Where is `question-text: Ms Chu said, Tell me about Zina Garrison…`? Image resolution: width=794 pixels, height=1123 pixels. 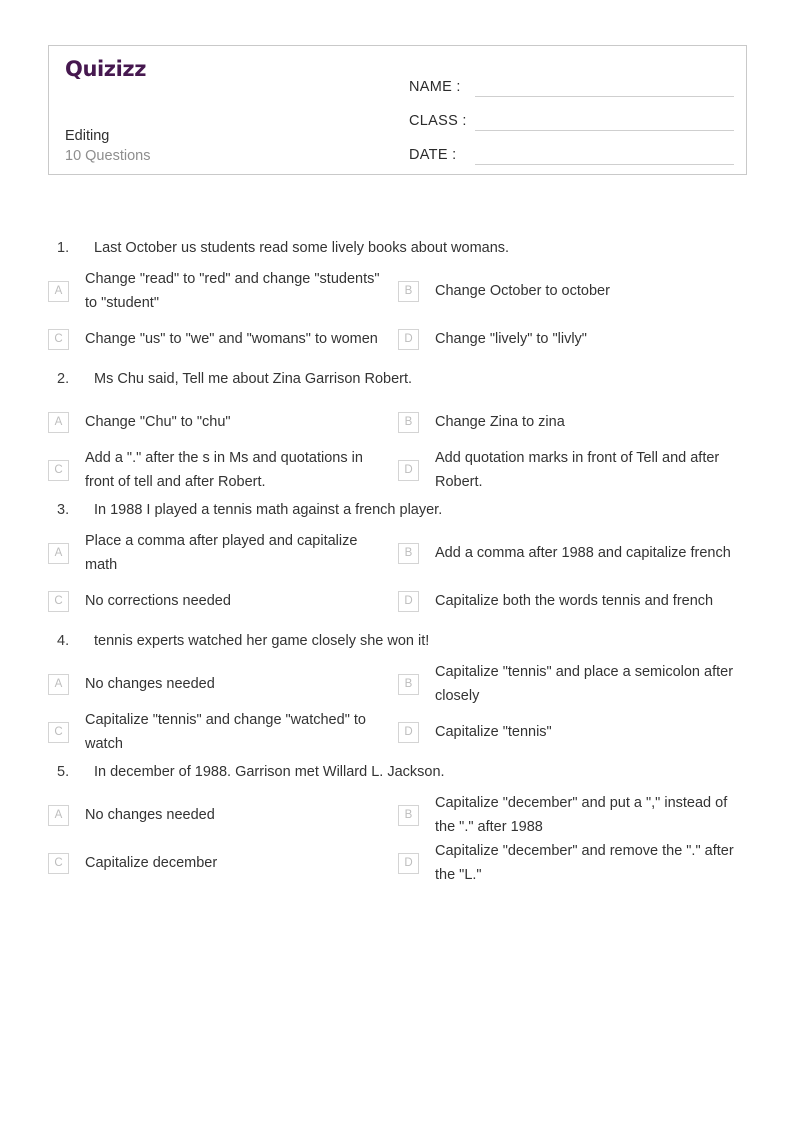 question-text: Ms Chu said, Tell me about Zina Garrison… is located at coordinates (253, 379).